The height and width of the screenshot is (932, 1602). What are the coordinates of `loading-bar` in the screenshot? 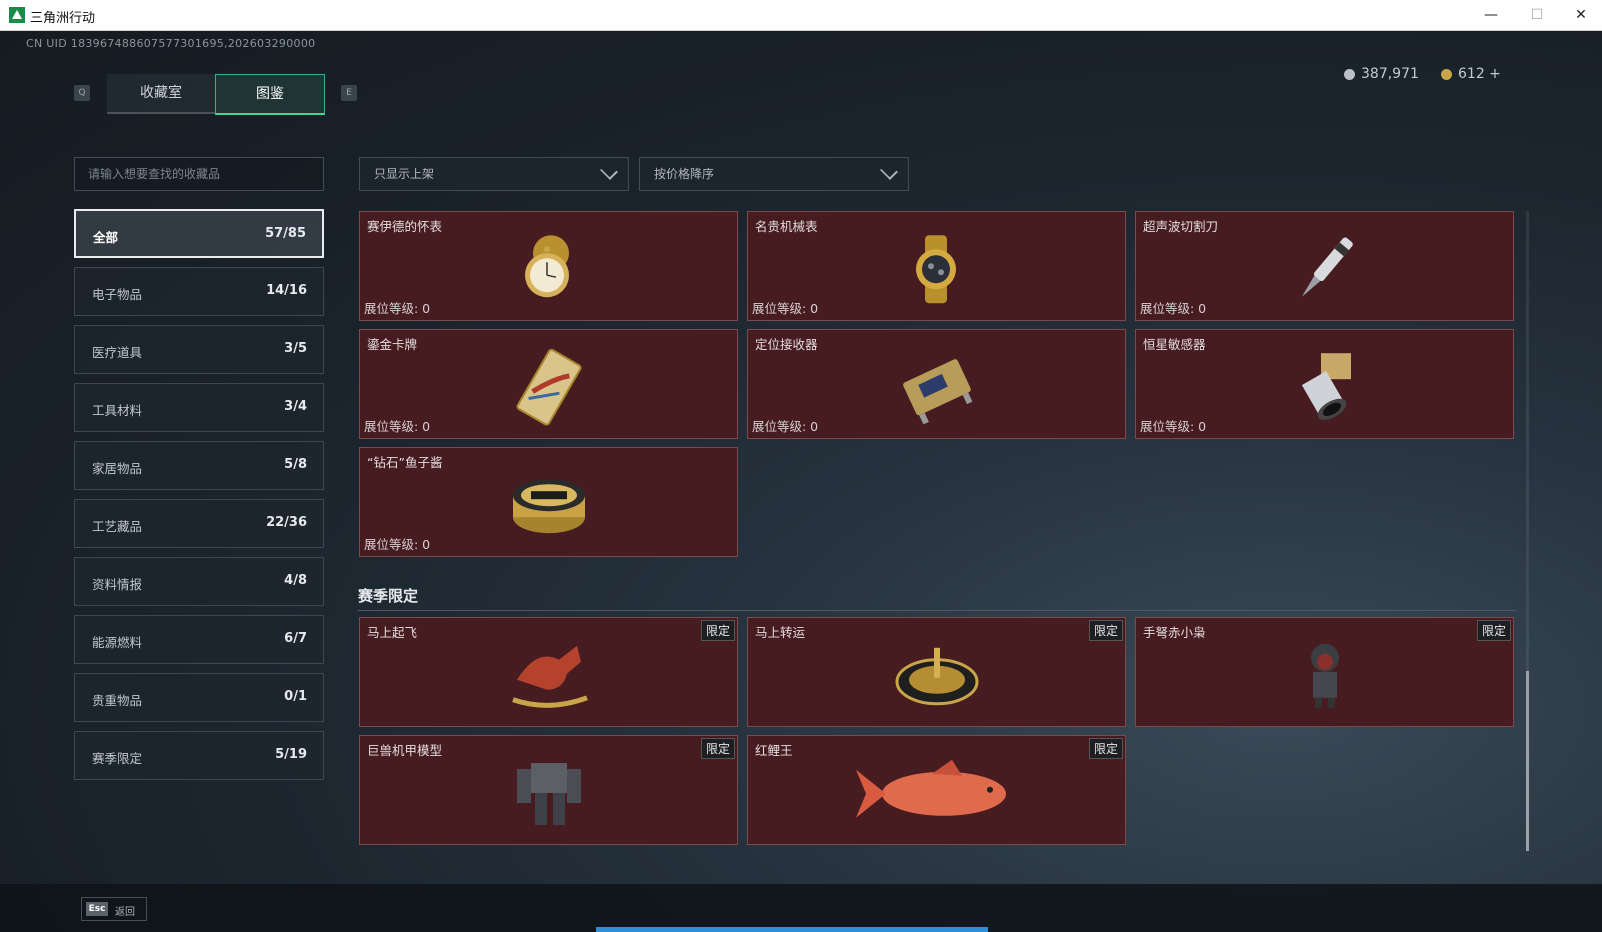 It's located at (792, 929).